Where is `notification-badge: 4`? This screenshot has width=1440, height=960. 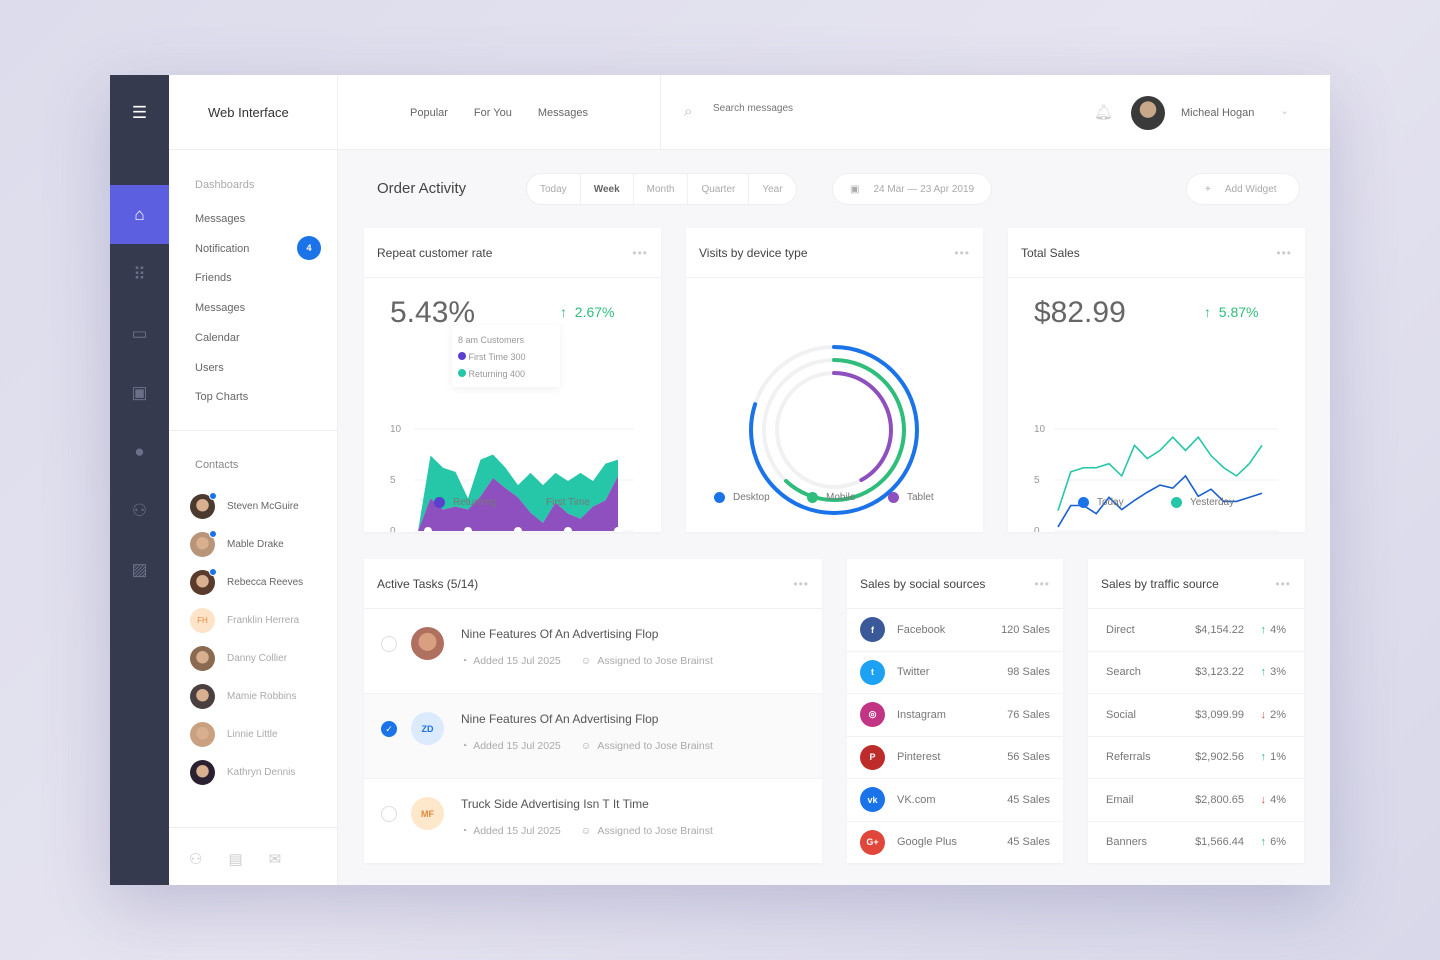
notification-badge: 4 is located at coordinates (309, 247).